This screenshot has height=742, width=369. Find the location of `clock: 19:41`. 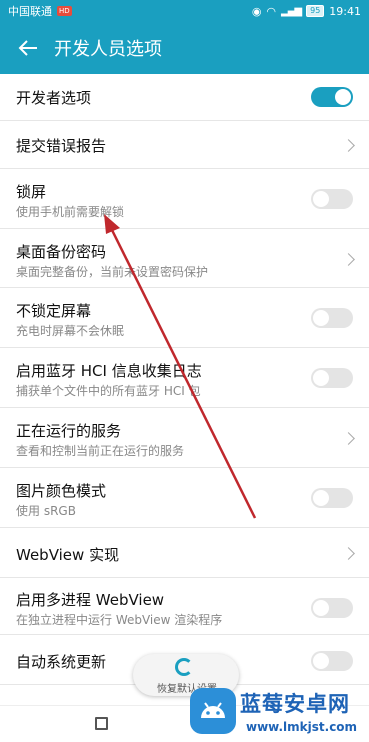

clock: 19:41 is located at coordinates (345, 11).